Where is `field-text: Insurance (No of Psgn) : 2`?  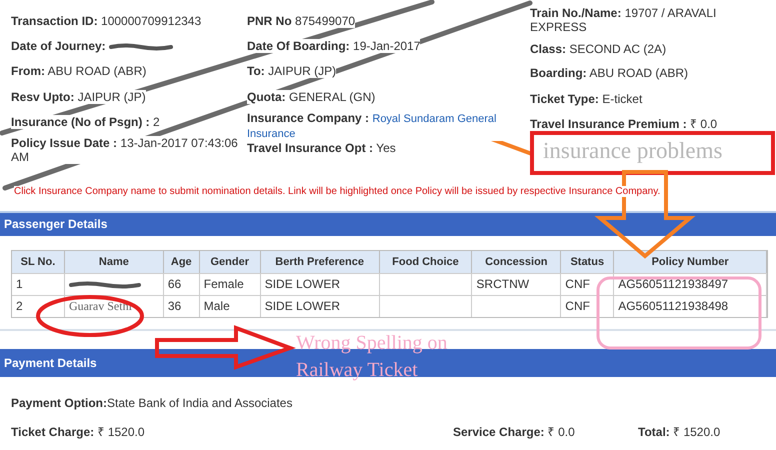
field-text: Insurance (No of Psgn) : 2 is located at coordinates (85, 122).